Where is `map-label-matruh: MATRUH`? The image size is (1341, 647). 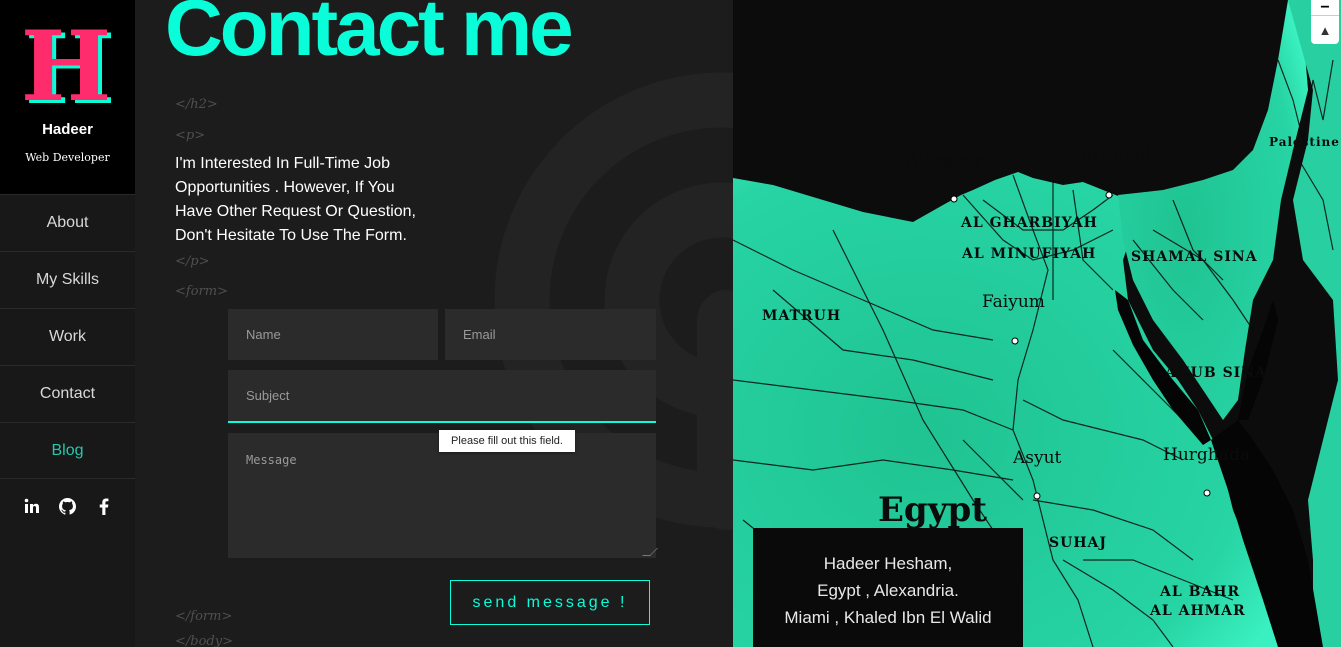
map-label-matruh: MATRUH is located at coordinates (802, 316).